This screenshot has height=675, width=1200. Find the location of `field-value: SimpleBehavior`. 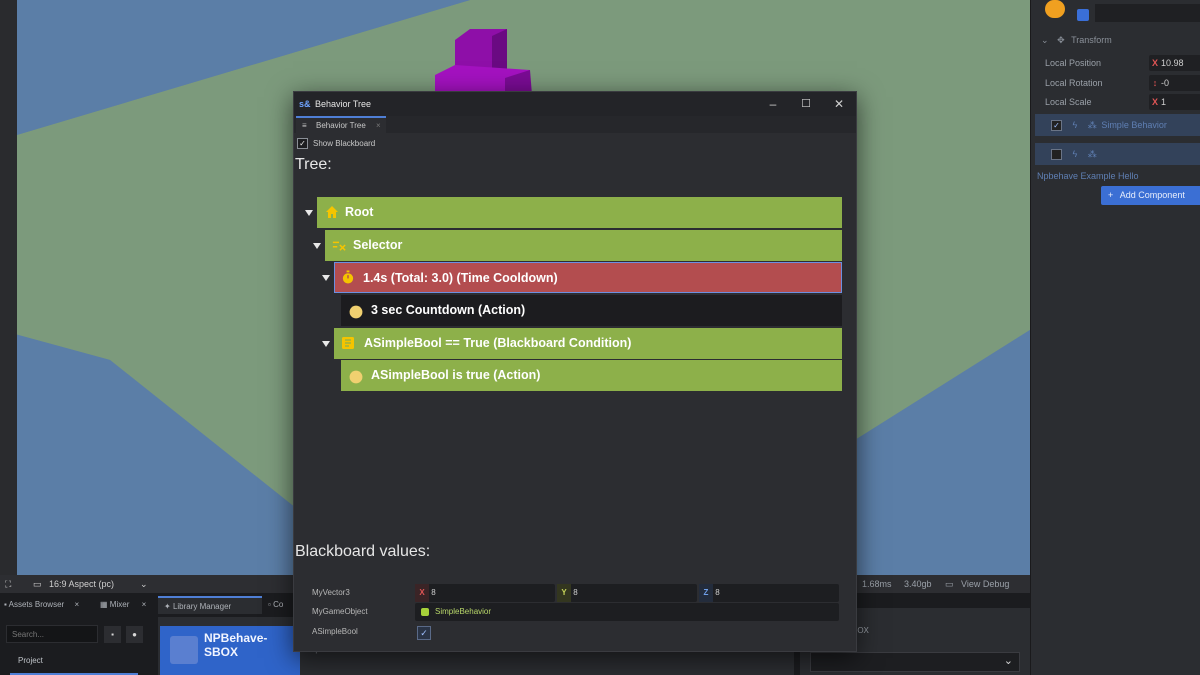

field-value: SimpleBehavior is located at coordinates (463, 611).